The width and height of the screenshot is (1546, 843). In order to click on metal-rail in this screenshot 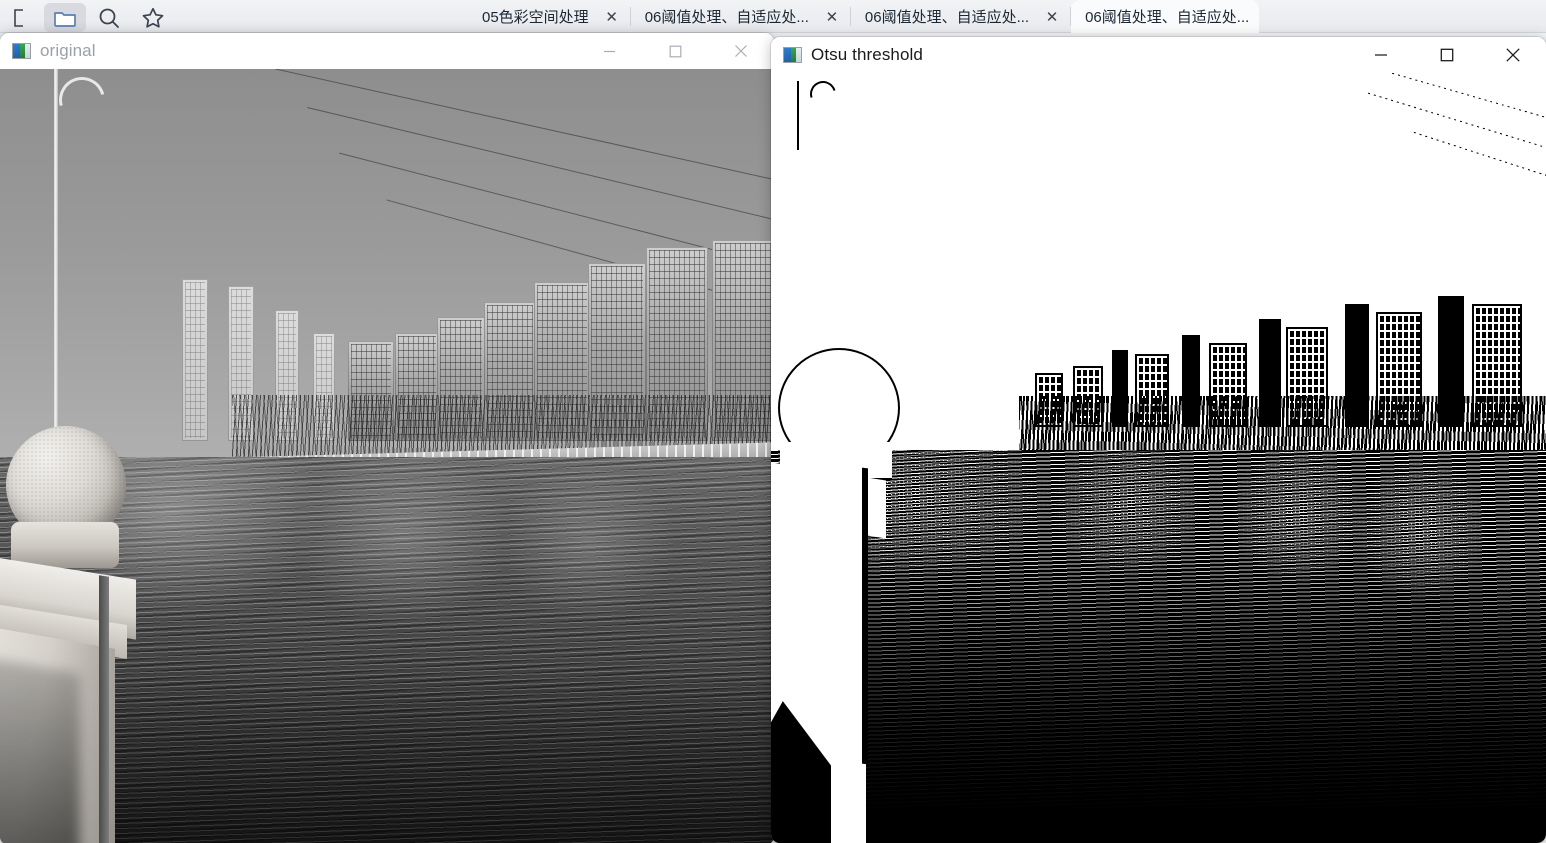, I will do `click(104, 709)`.